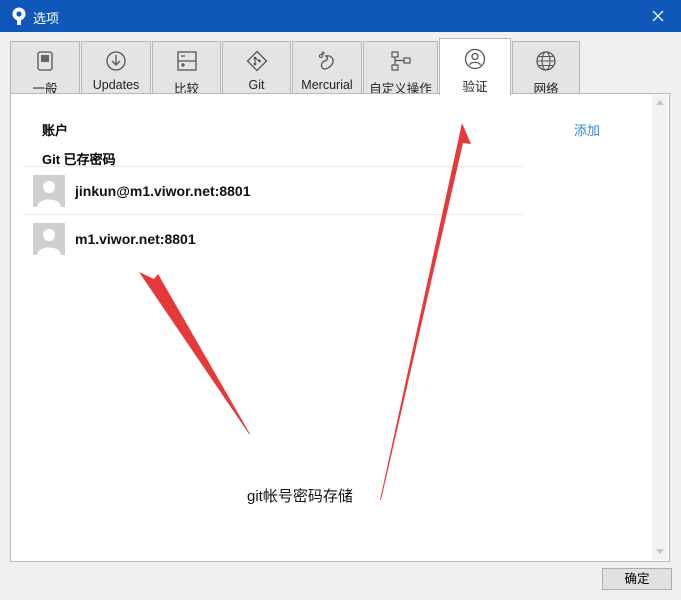 Image resolution: width=681 pixels, height=600 pixels. What do you see at coordinates (116, 85) in the screenshot?
I see `tab-label: Updates` at bounding box center [116, 85].